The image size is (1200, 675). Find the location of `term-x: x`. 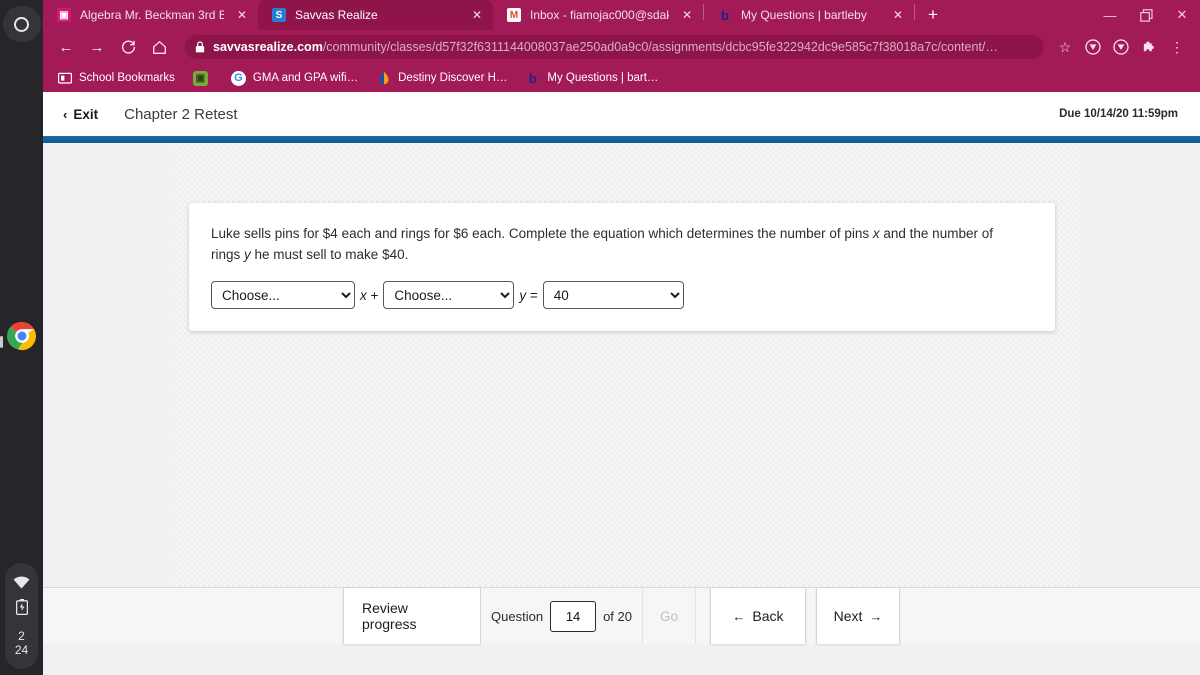

term-x: x is located at coordinates (363, 295).